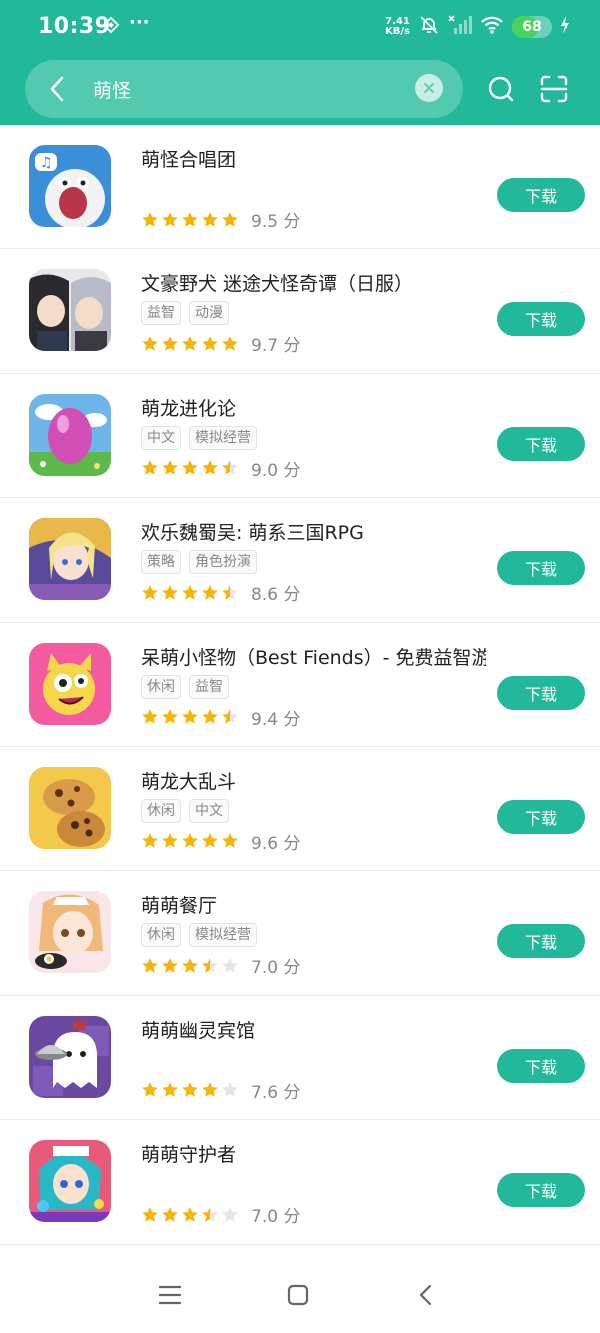 This screenshot has width=600, height=1333. I want to click on app-tag: 策略, so click(161, 562).